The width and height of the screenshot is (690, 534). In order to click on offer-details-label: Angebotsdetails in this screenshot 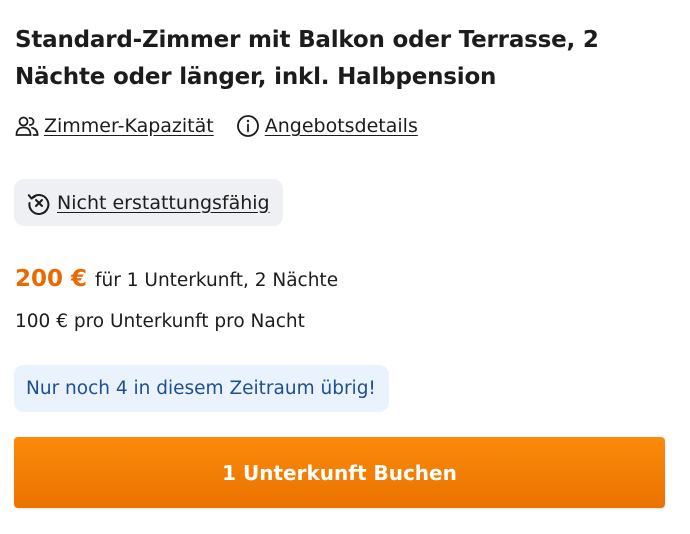, I will do `click(341, 126)`.